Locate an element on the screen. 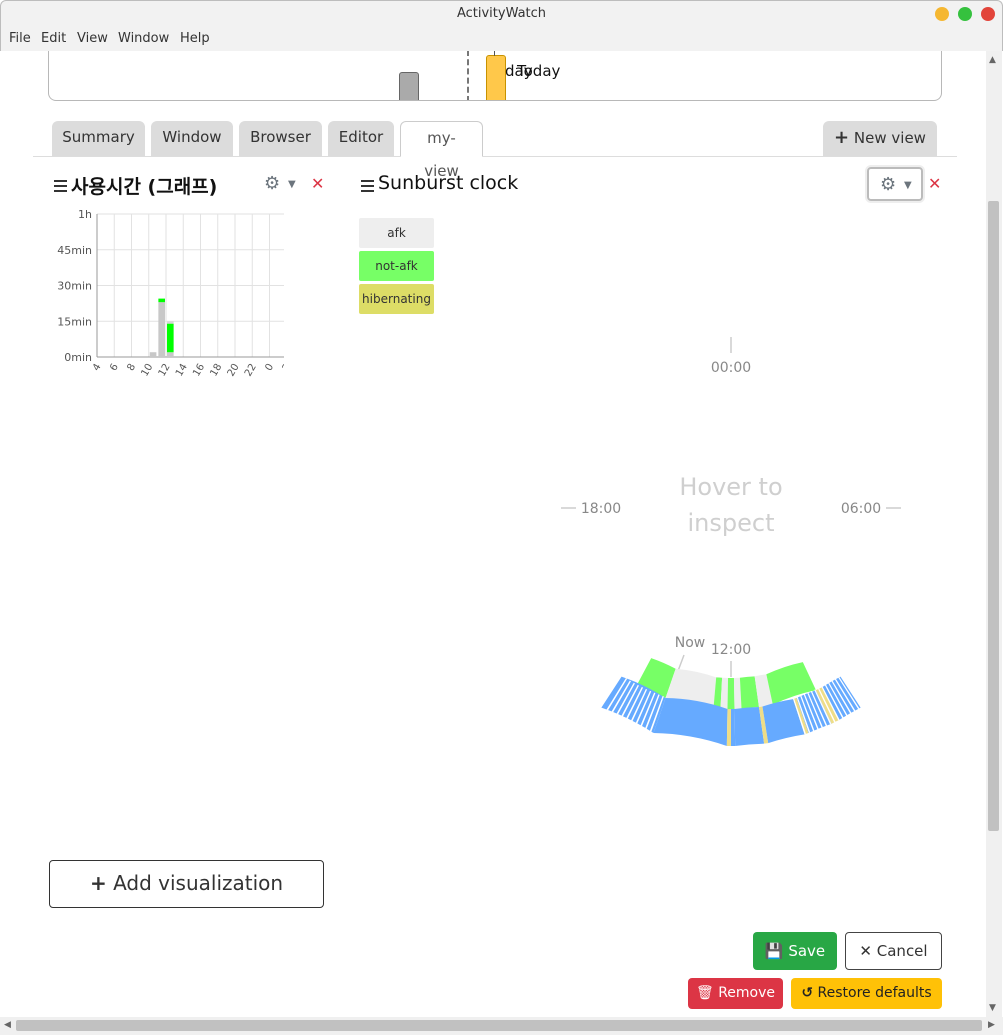 The image size is (1003, 1035). menu-bar: File Edit View Window Help is located at coordinates (501, 39).